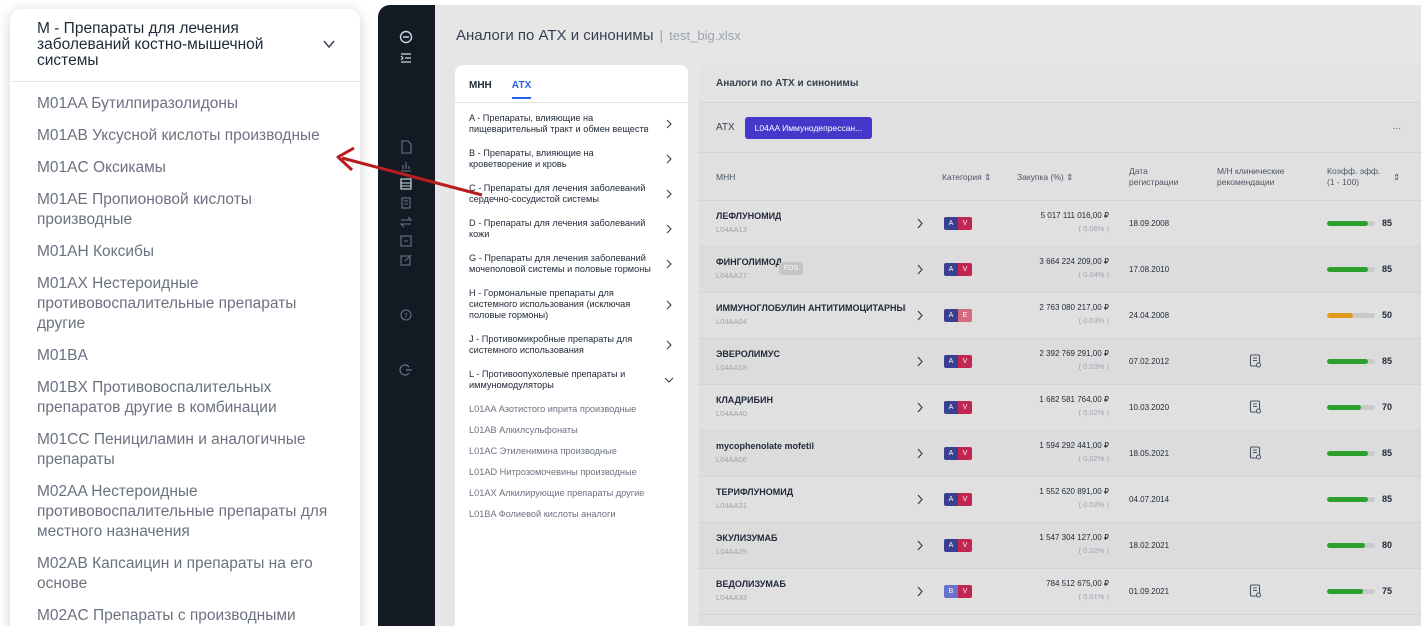 Image resolution: width=1421 pixels, height=626 pixels. What do you see at coordinates (571, 409) in the screenshot?
I see `tree-subgroup-item: L01AA Азотистого иприта производные` at bounding box center [571, 409].